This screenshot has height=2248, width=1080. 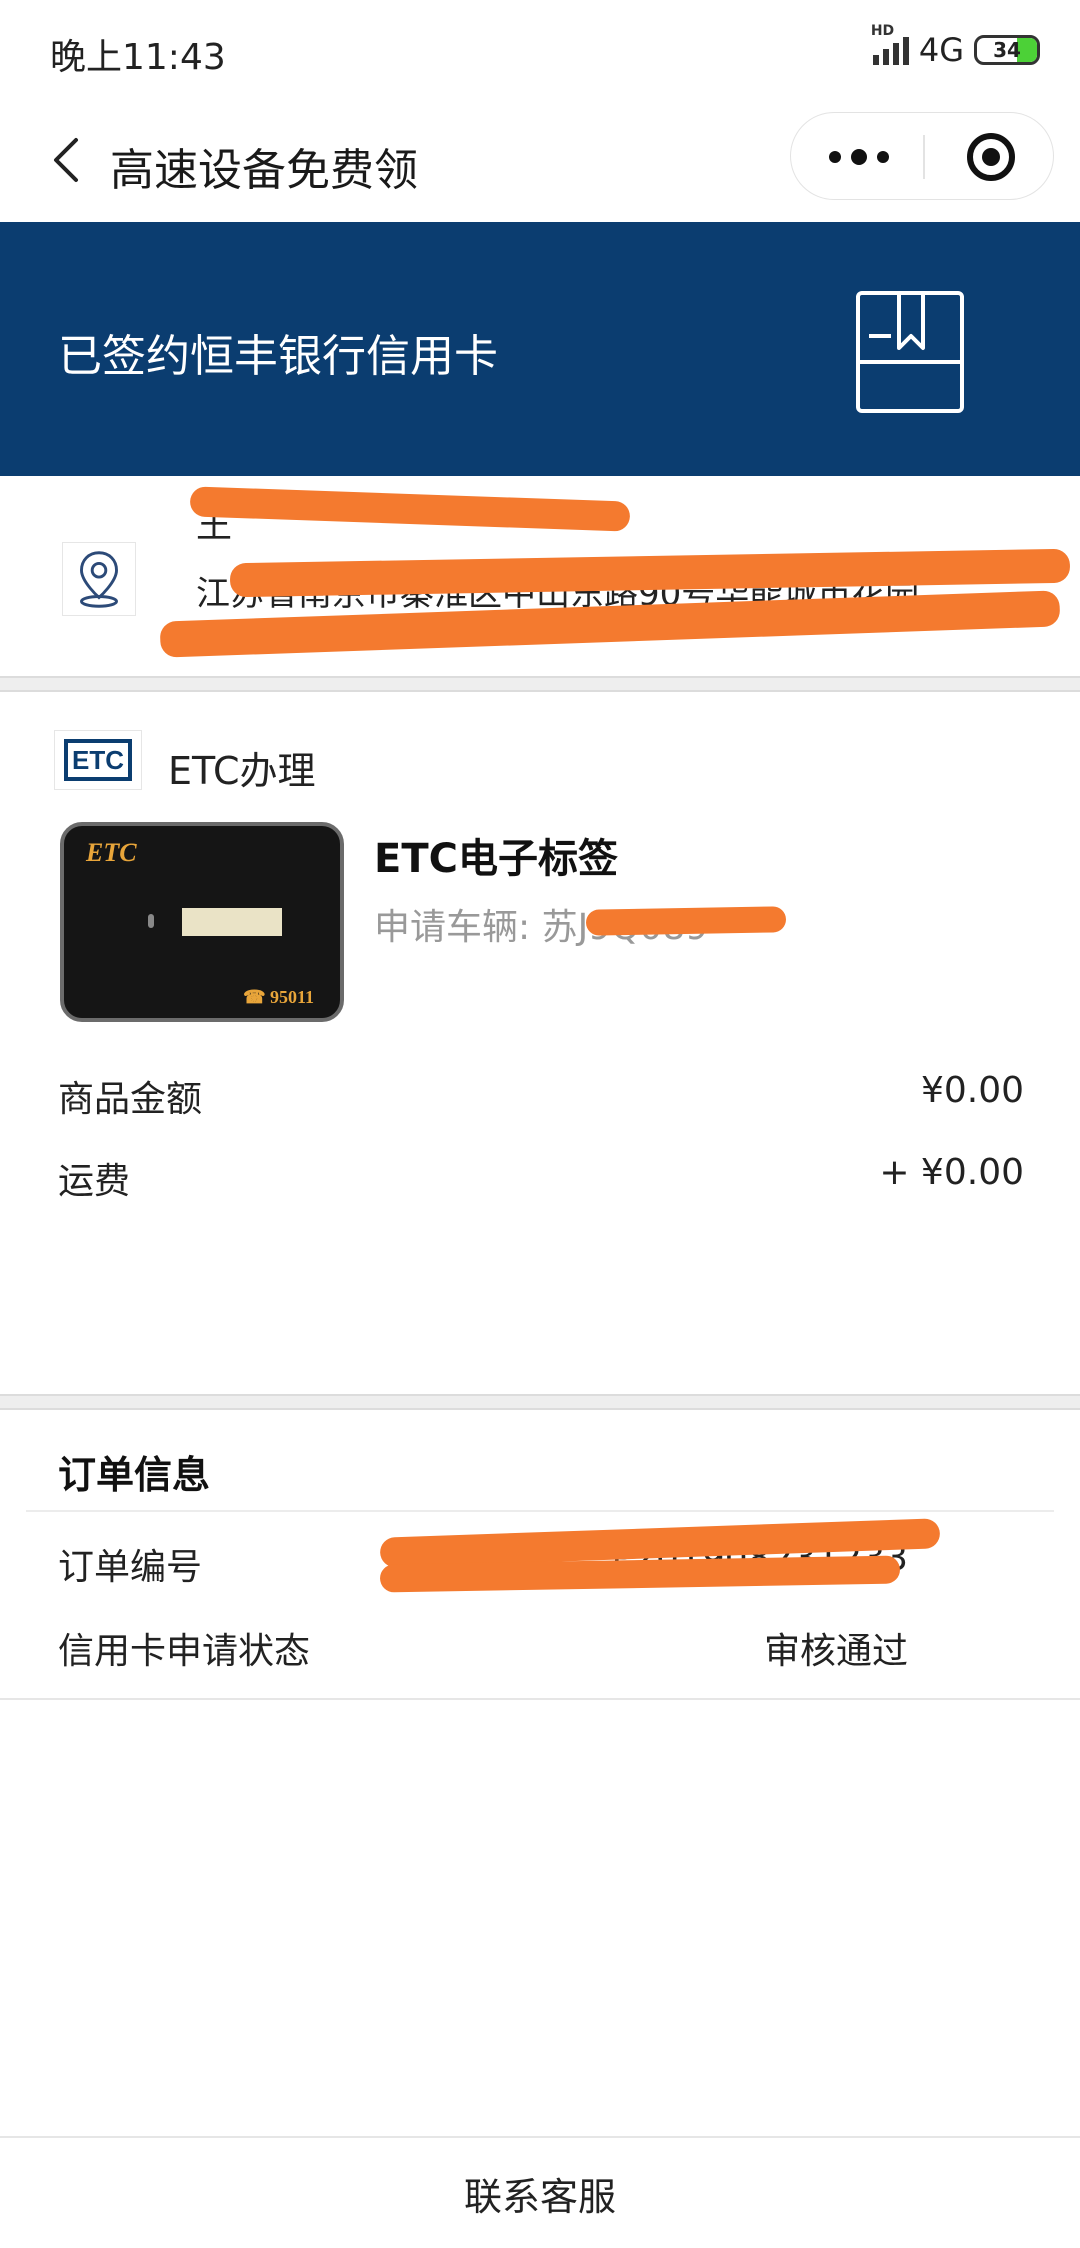 I want to click on image-indicator, so click(x=151, y=921).